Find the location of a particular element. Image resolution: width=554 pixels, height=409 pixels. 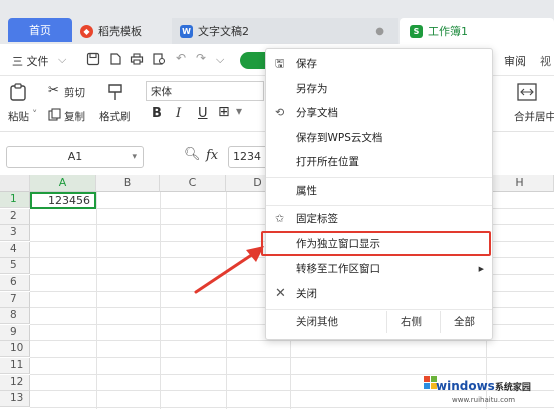

row-header: 6 is located at coordinates (15, 283).